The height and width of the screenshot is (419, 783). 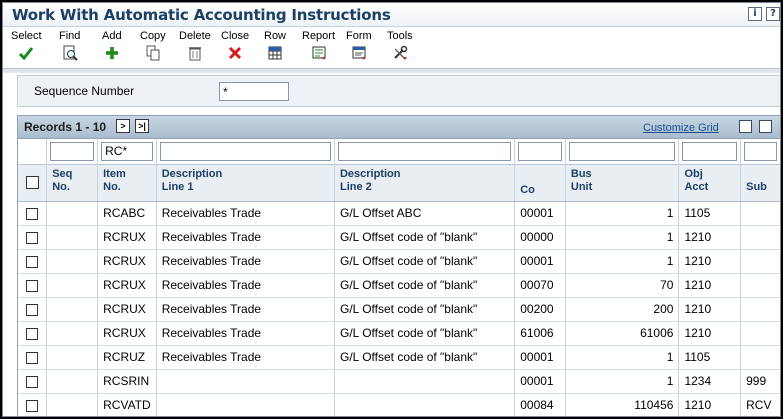 I want to click on filter-cell-select, so click(x=33, y=152).